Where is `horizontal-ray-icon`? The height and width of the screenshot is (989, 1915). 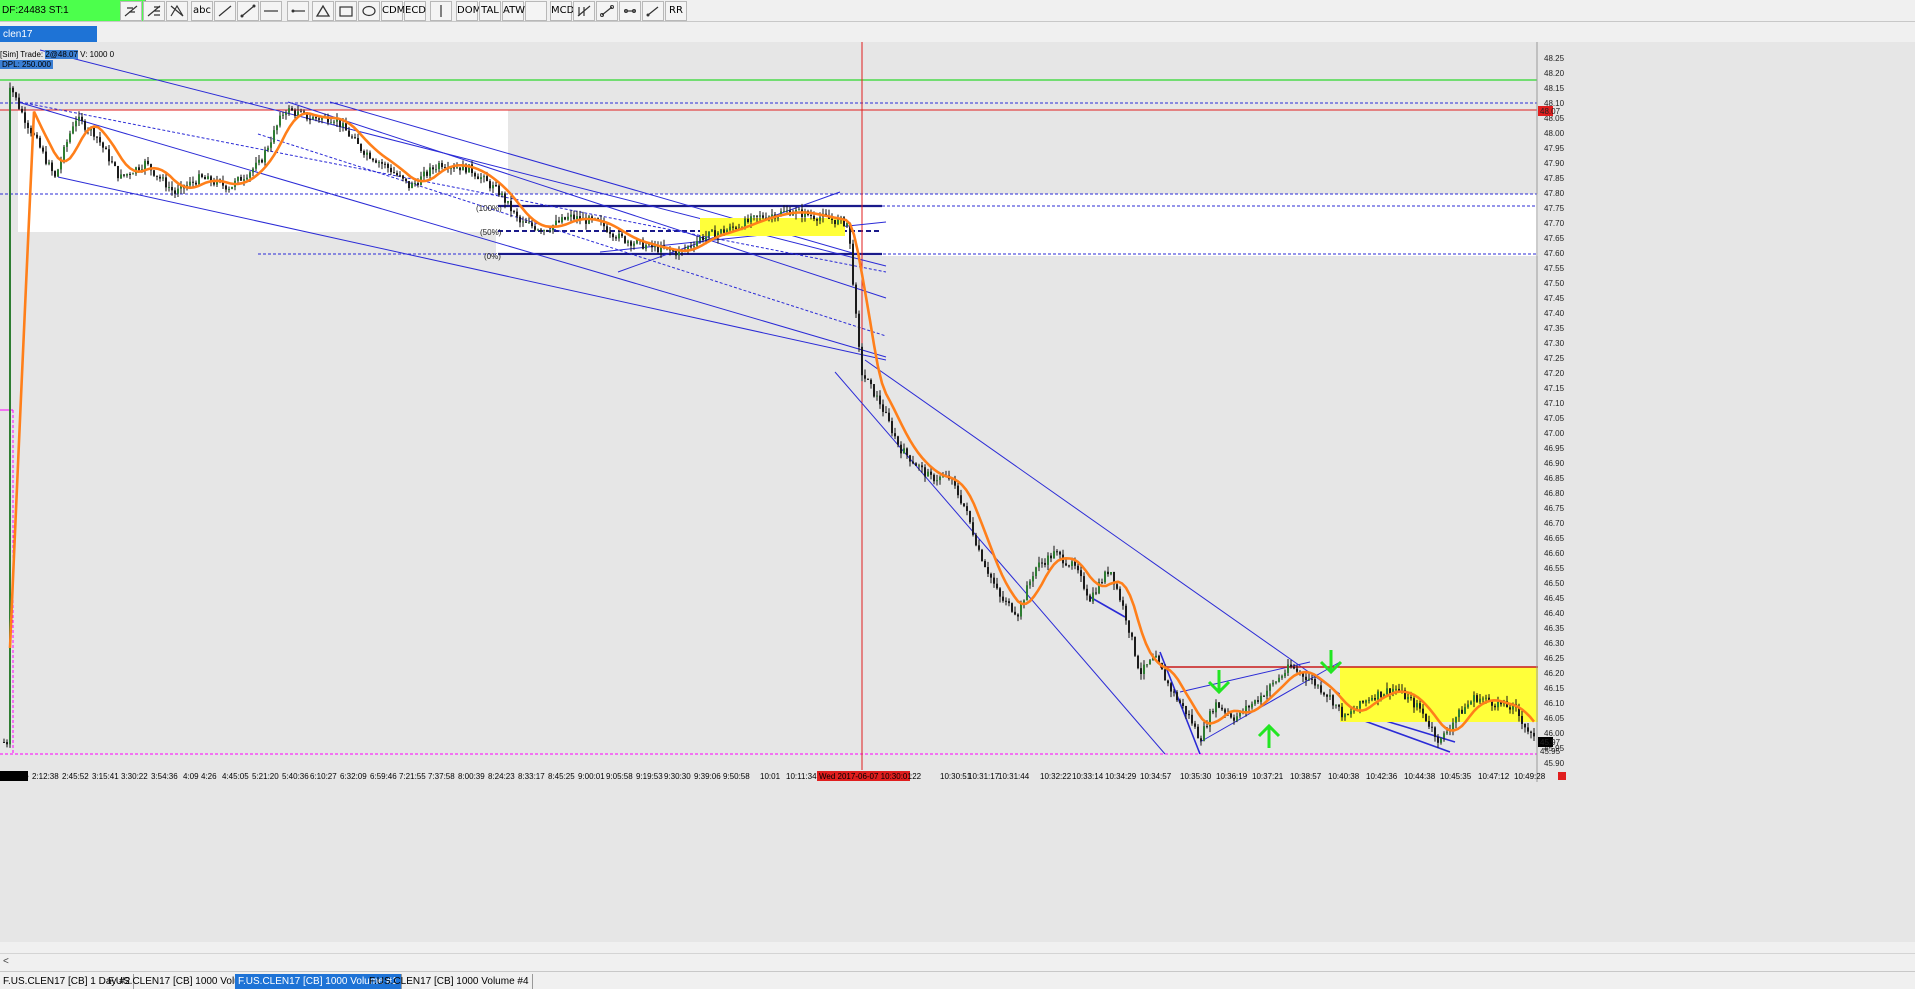
horizontal-ray-icon is located at coordinates (298, 11).